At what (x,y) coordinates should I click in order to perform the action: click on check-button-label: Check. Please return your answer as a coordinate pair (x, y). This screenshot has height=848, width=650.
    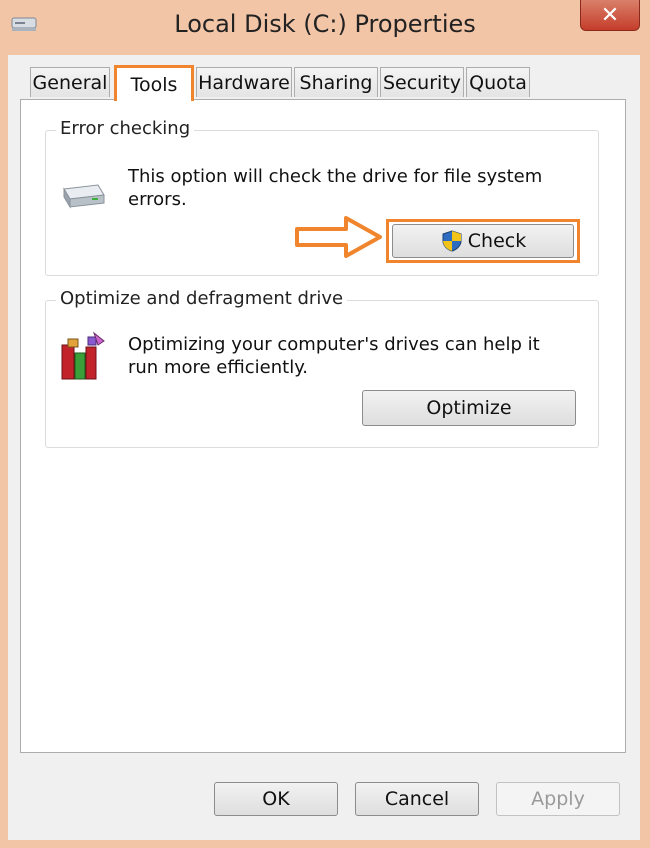
    Looking at the image, I should click on (497, 241).